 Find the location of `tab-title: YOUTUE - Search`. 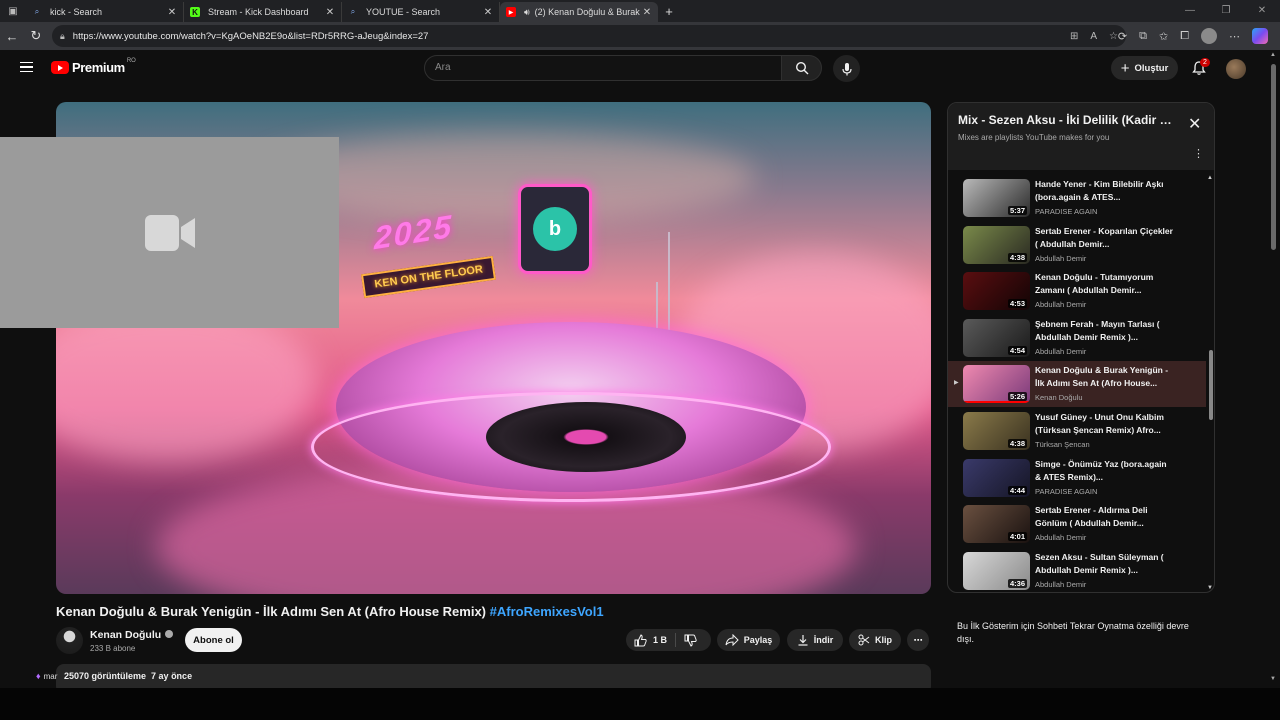

tab-title: YOUTUE - Search is located at coordinates (403, 12).